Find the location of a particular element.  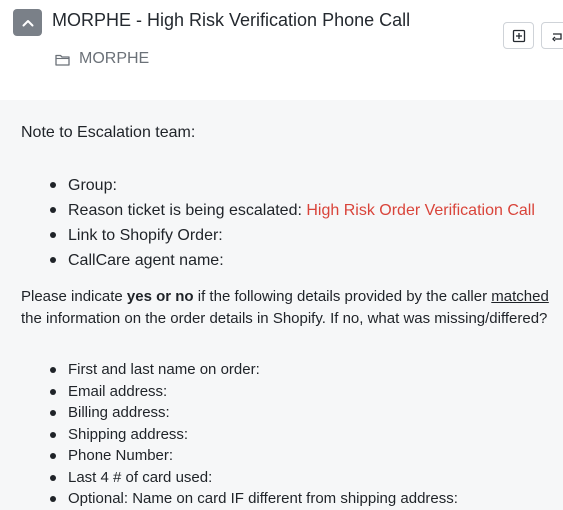

collapse-button is located at coordinates (27, 22).